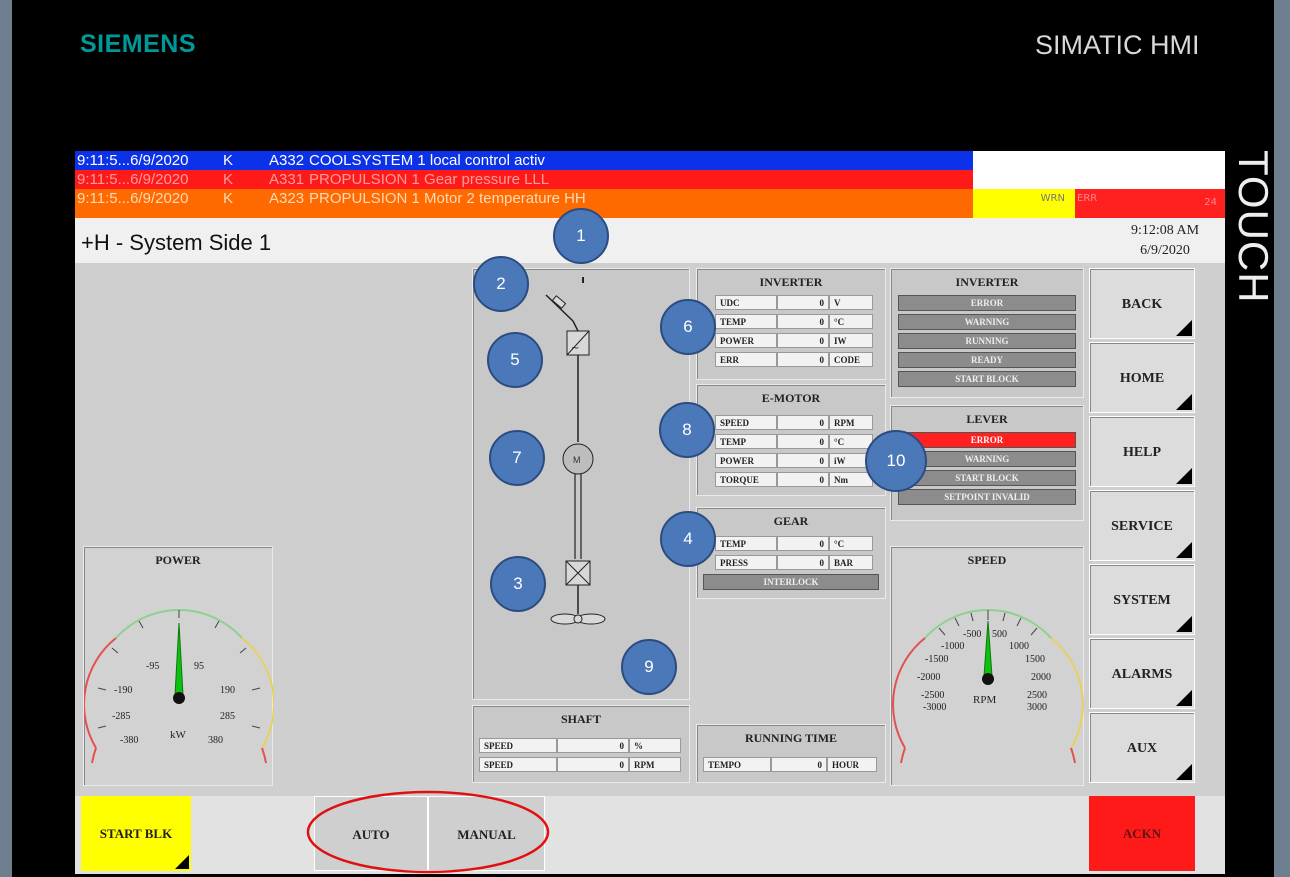 This screenshot has width=1290, height=877. Describe the element at coordinates (428, 832) in the screenshot. I see `annotation-ring` at that location.